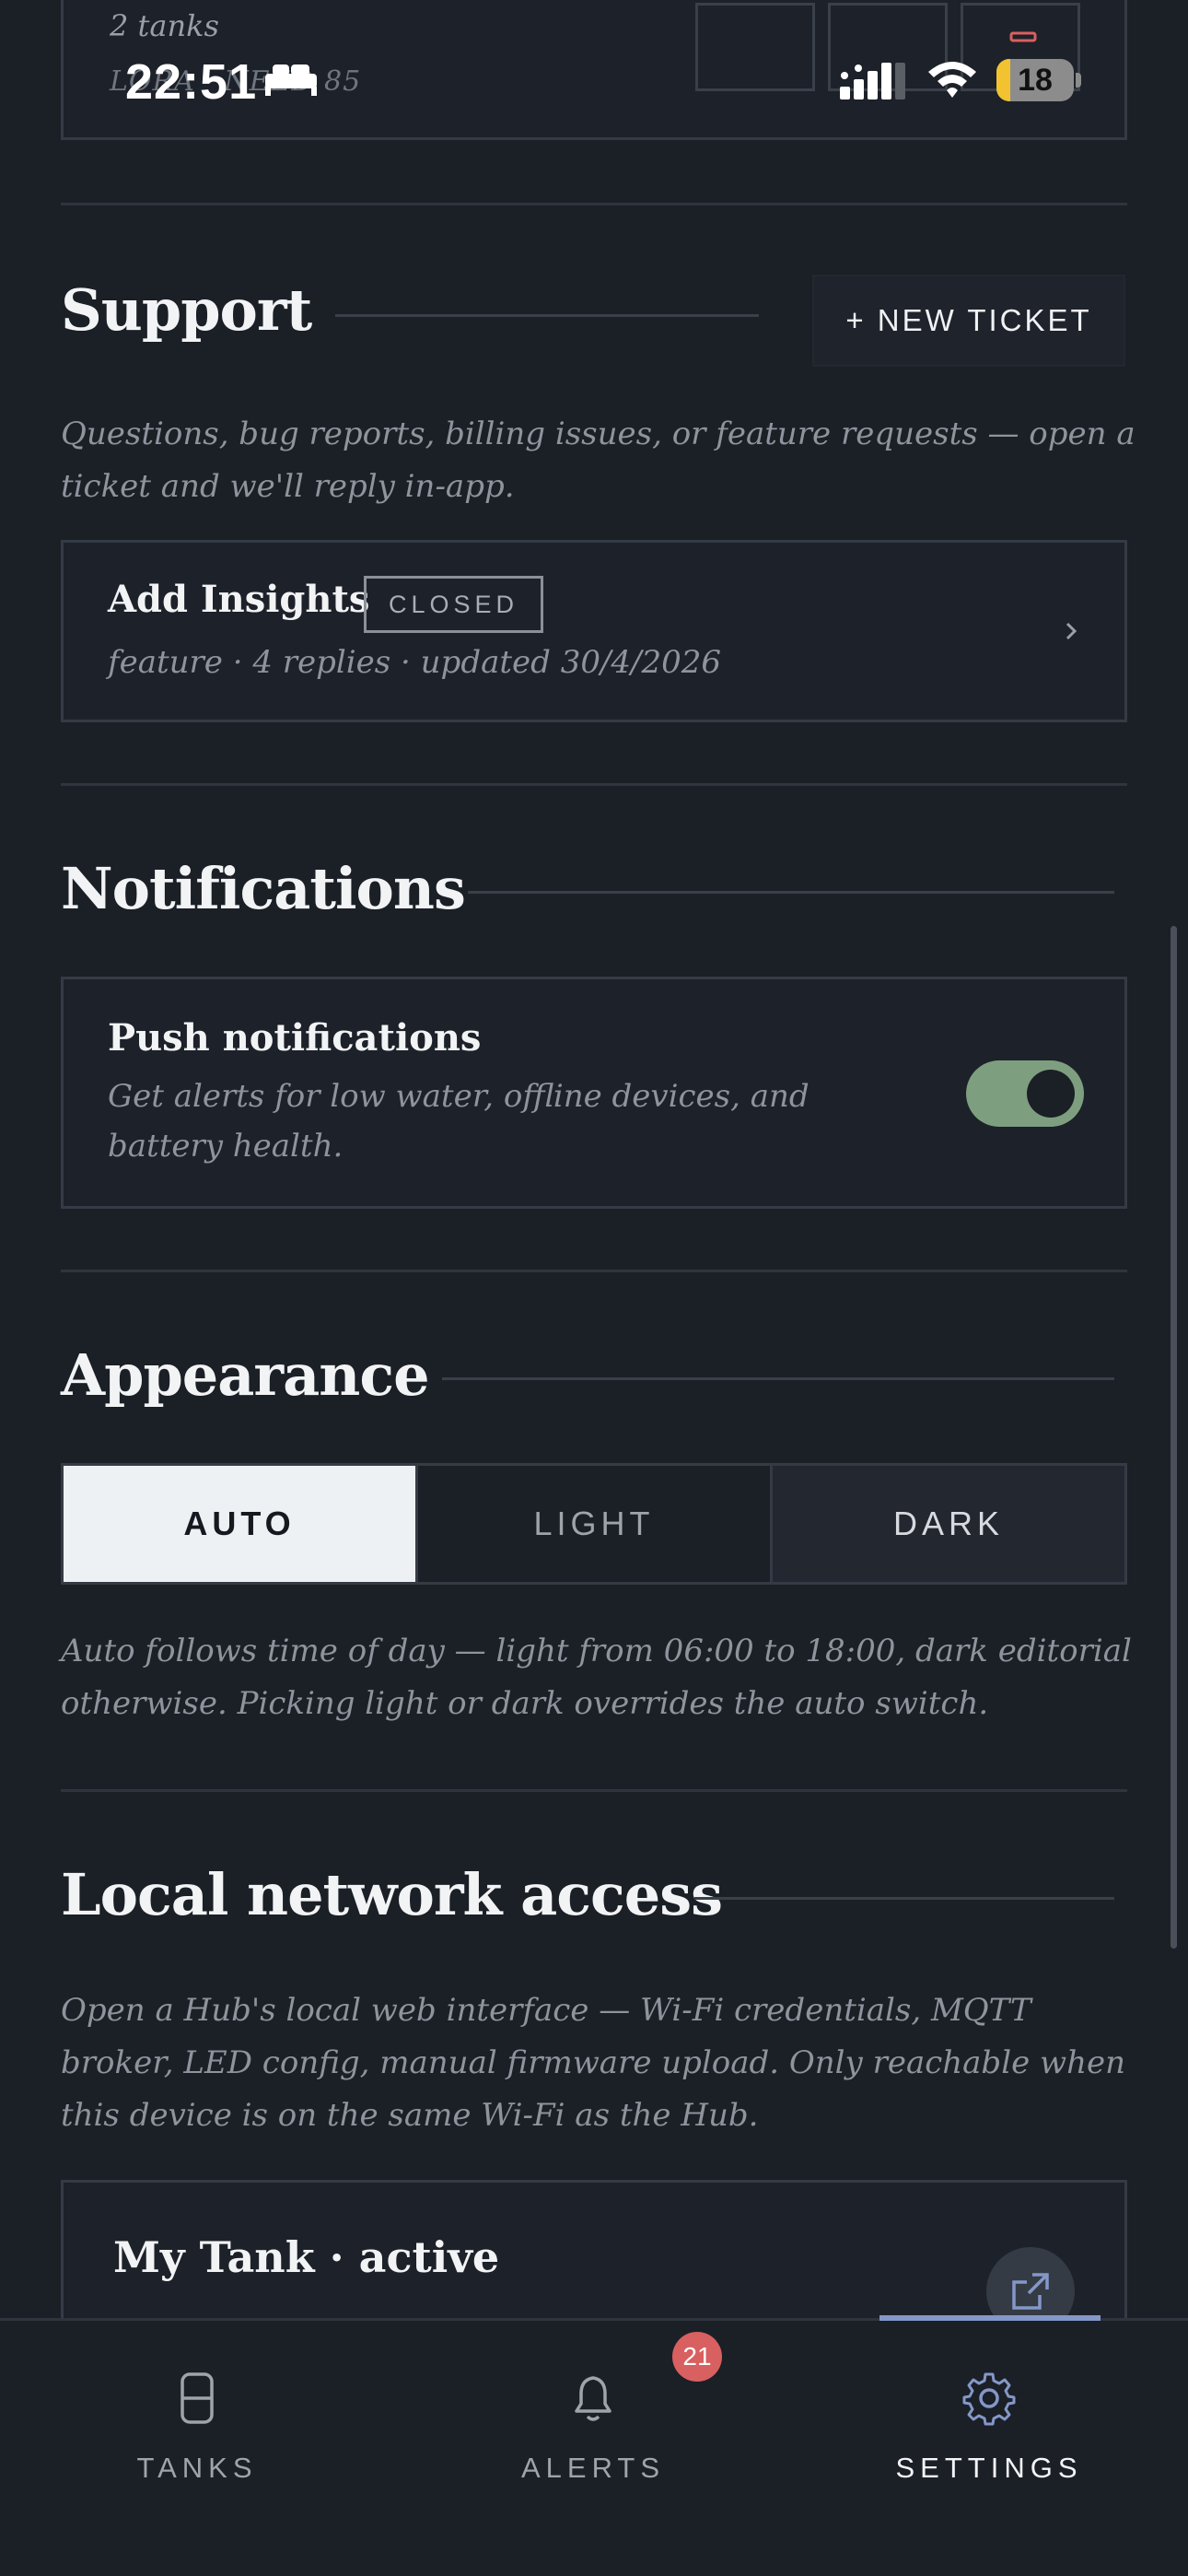 The image size is (1188, 2576). I want to click on external-link-icon, so click(1030, 2291).